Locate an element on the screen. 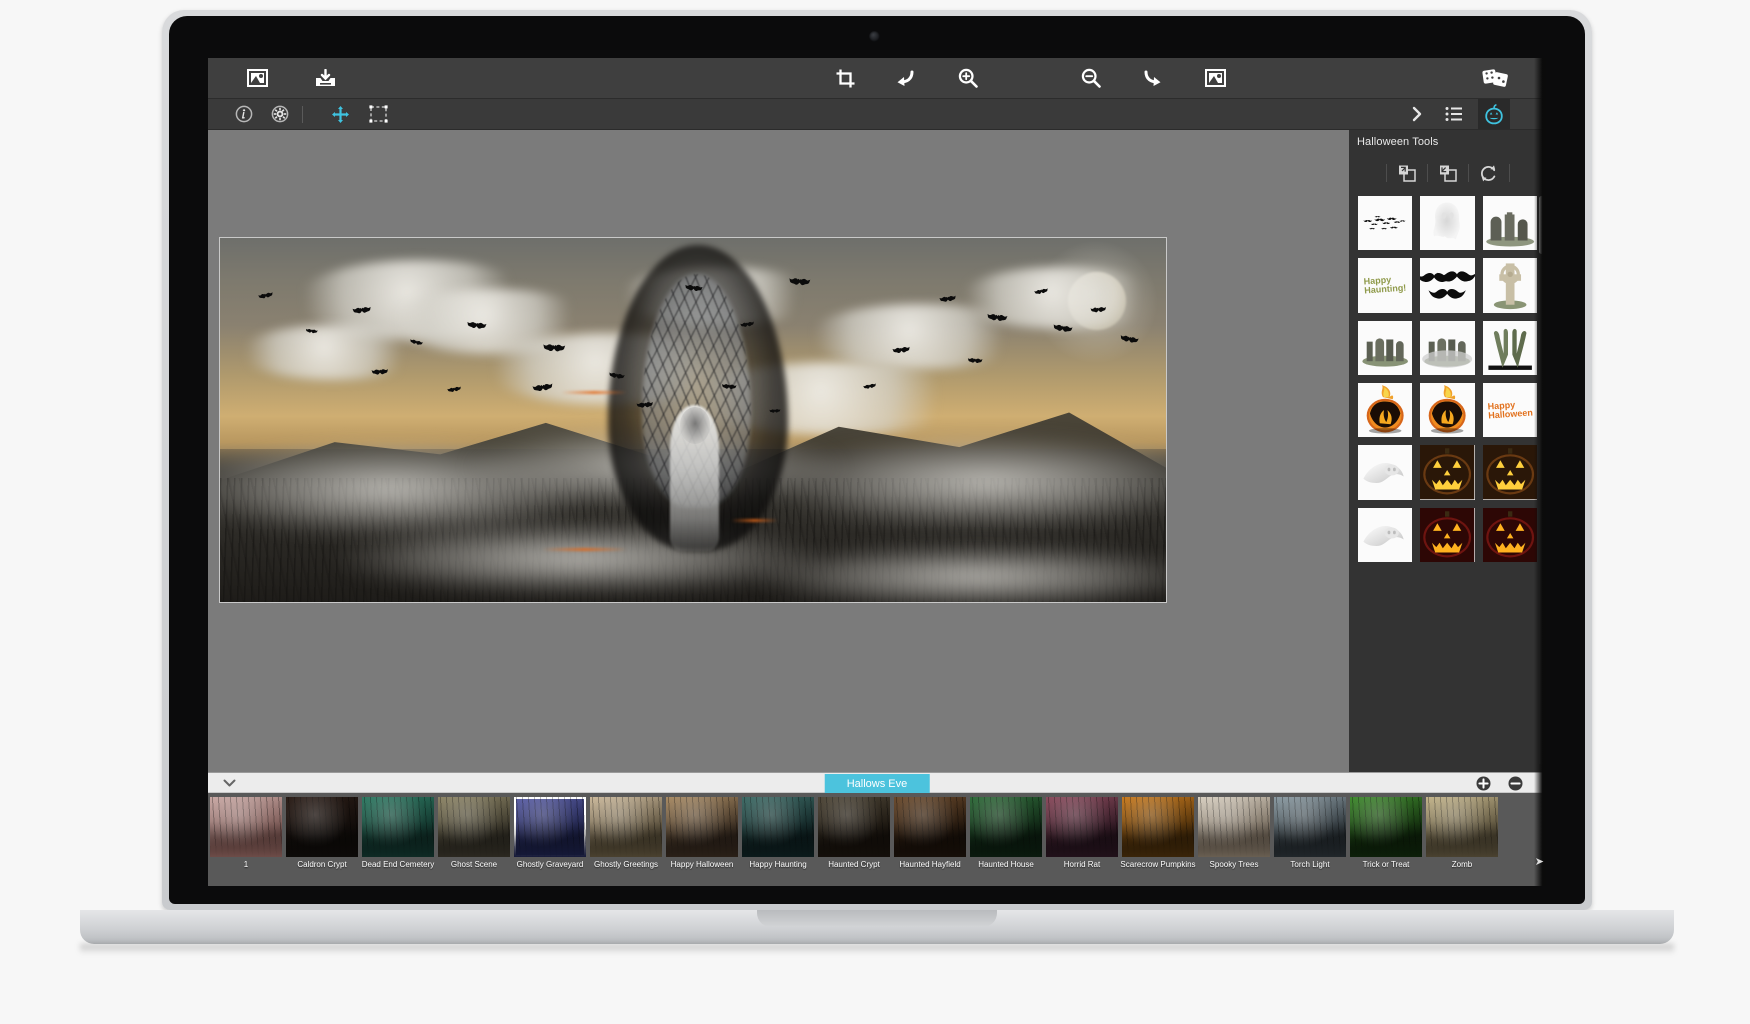 The height and width of the screenshot is (1024, 1750). halloween-tab is located at coordinates (1494, 114).